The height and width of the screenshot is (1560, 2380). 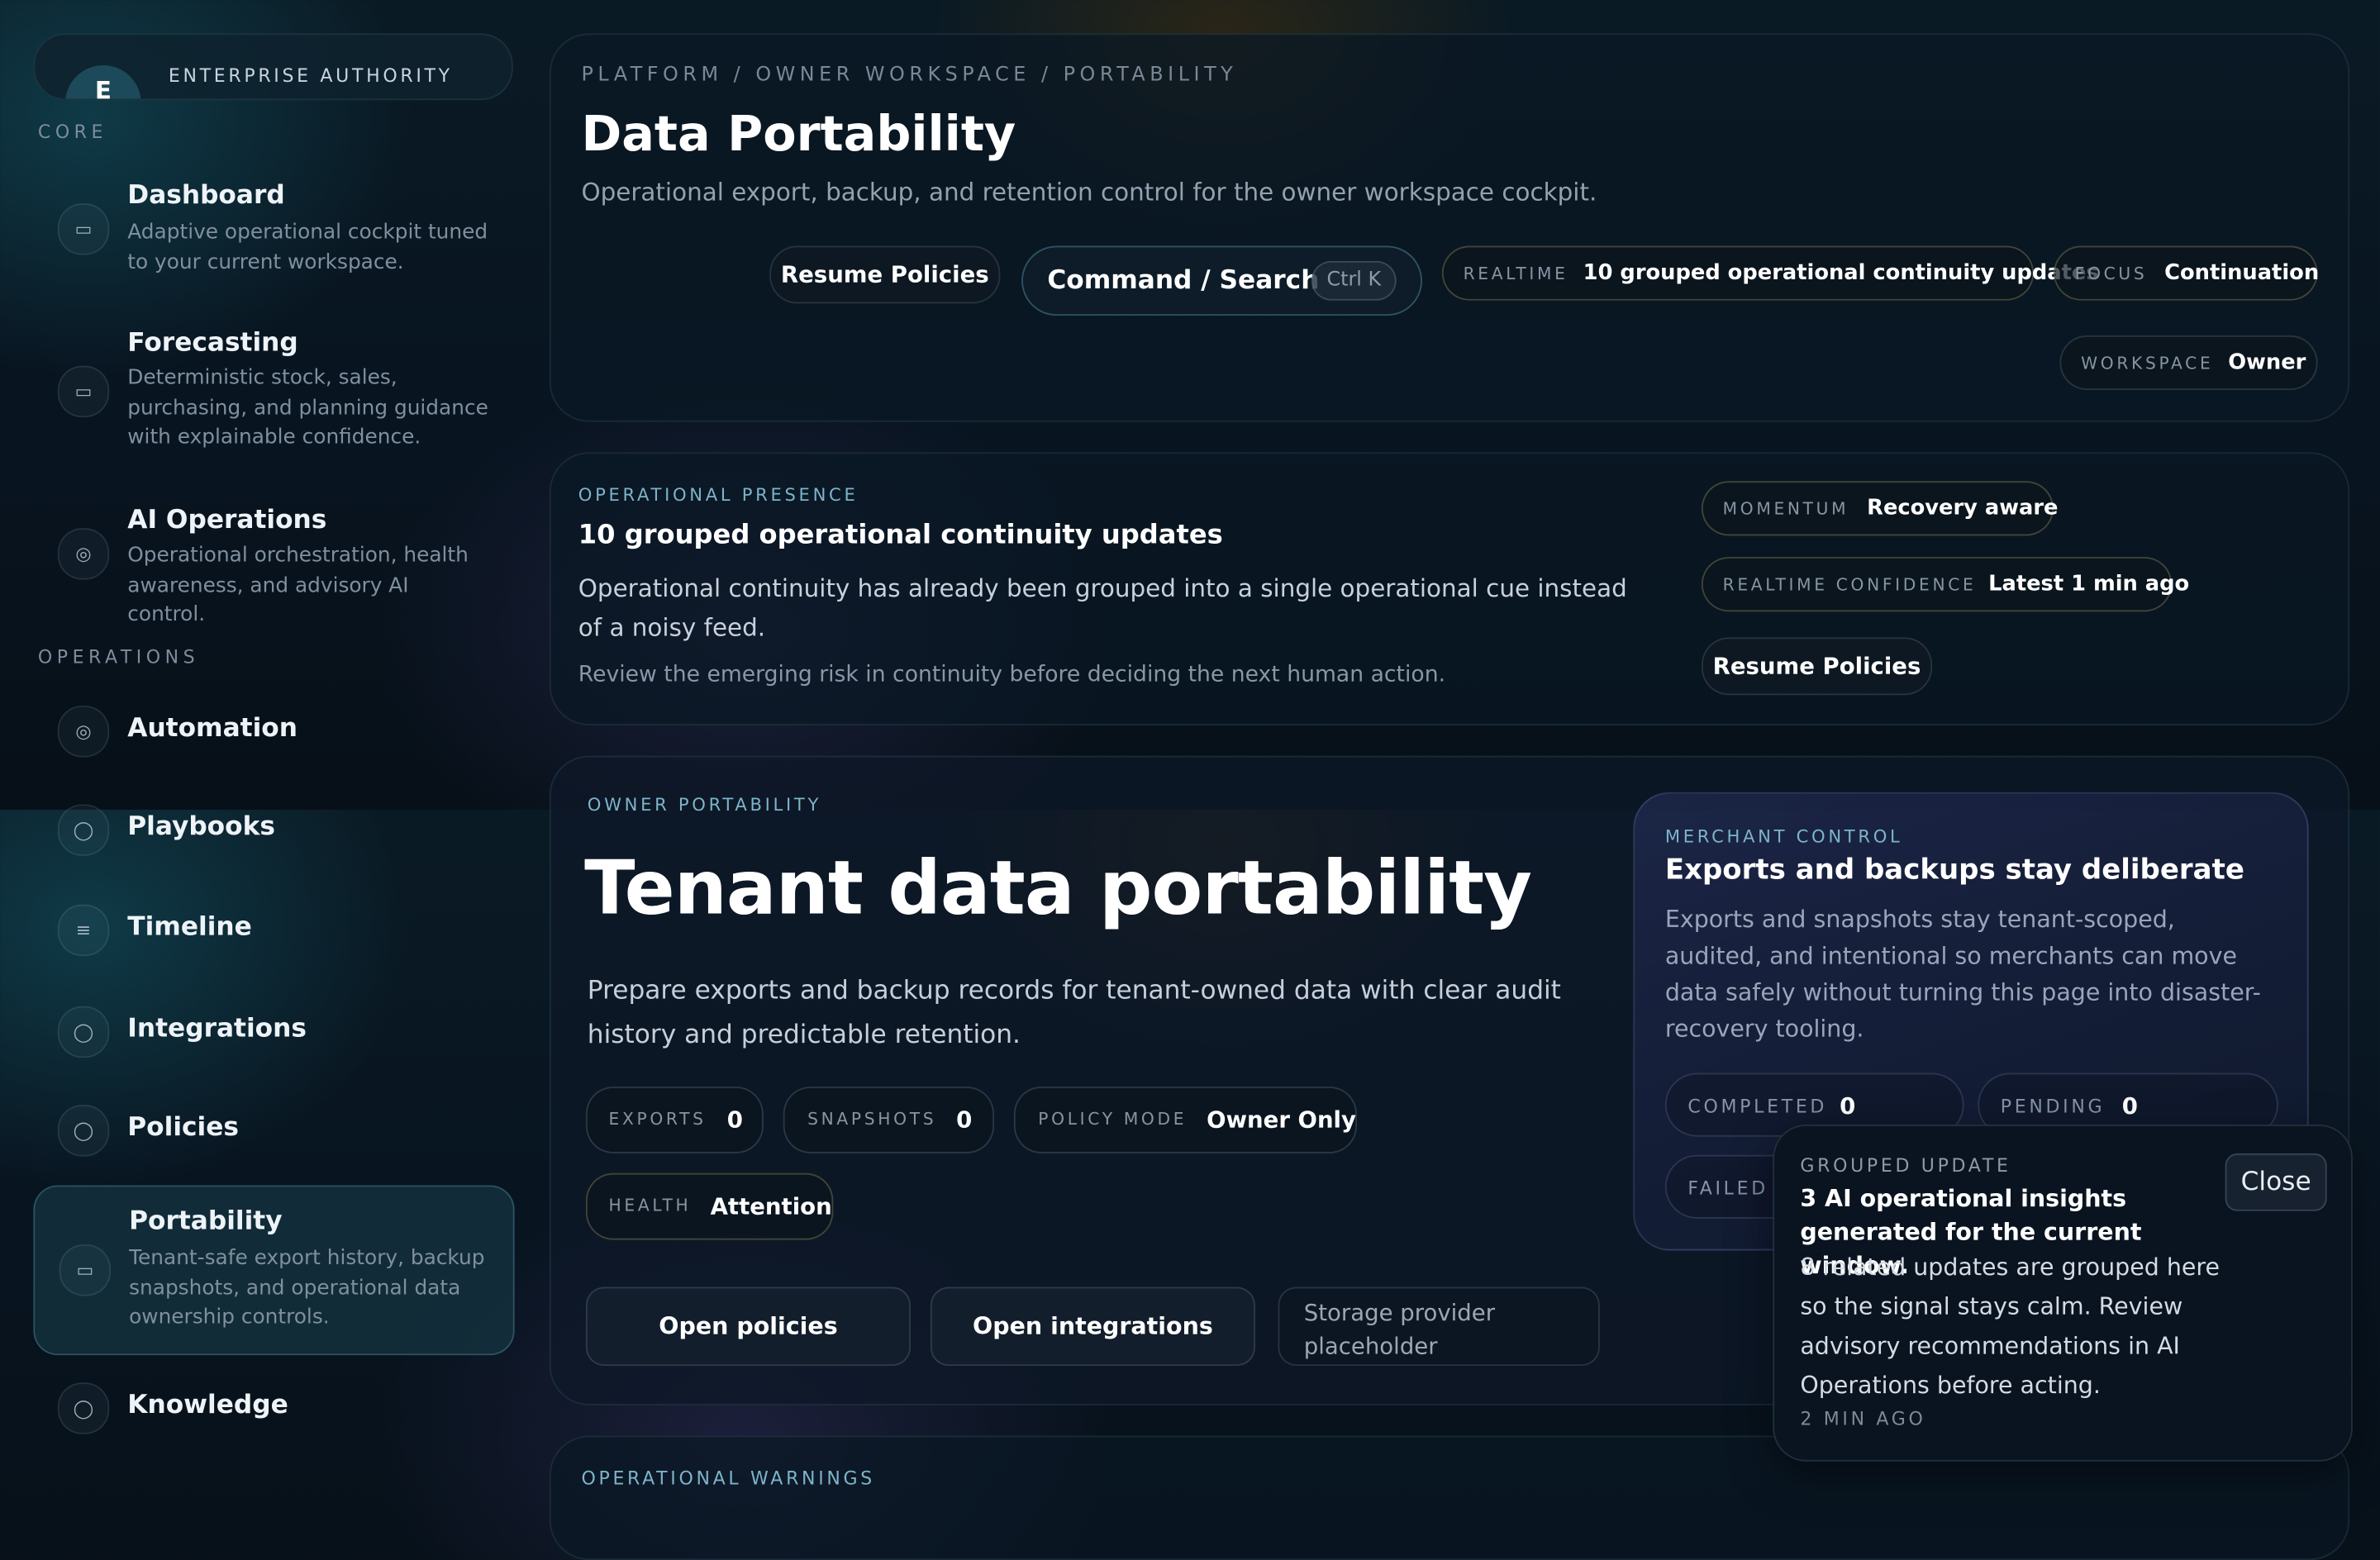 What do you see at coordinates (217, 1028) in the screenshot?
I see `sidebar-item-title: Integrations` at bounding box center [217, 1028].